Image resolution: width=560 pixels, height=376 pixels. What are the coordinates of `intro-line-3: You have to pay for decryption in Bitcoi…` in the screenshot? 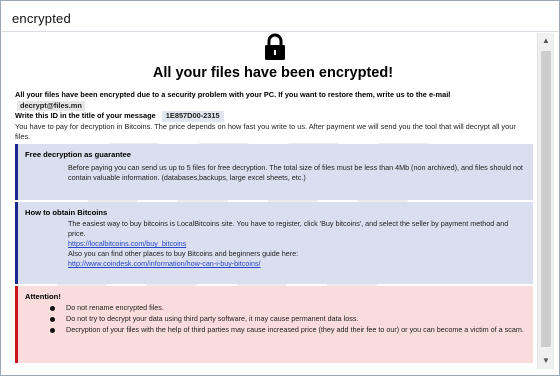 It's located at (265, 131).